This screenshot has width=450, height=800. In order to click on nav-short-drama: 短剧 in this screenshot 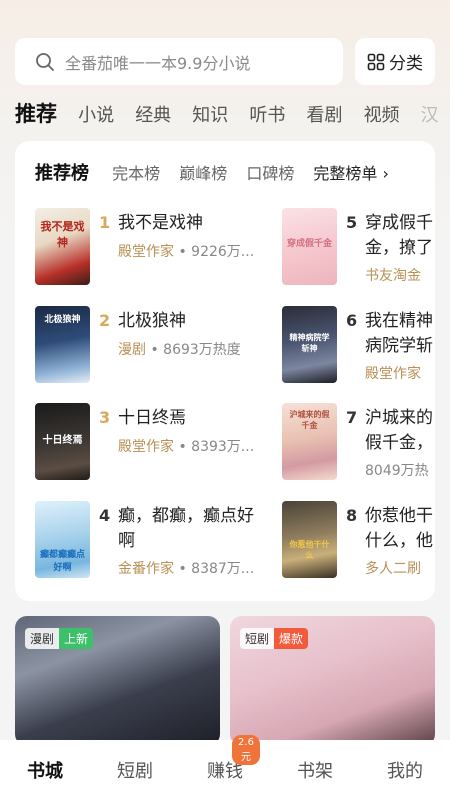, I will do `click(135, 770)`.